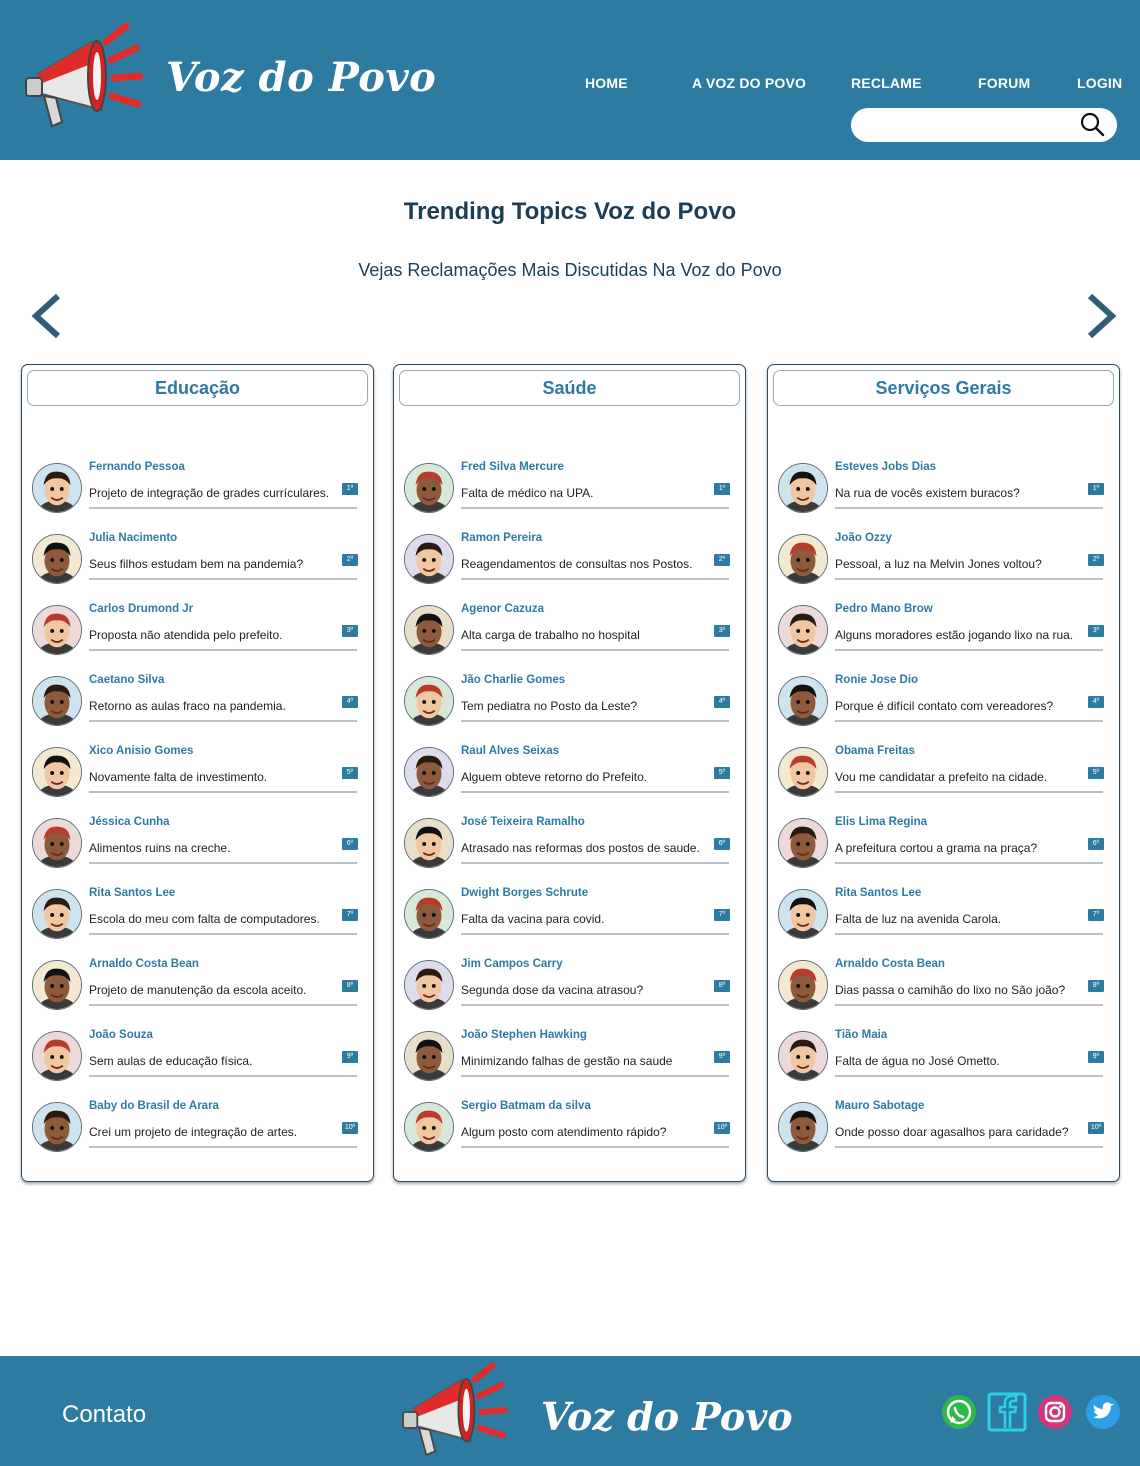 The height and width of the screenshot is (1466, 1140). Describe the element at coordinates (185, 635) in the screenshot. I see `complaint-text: Proposta não atendida pelo prefeito.` at that location.